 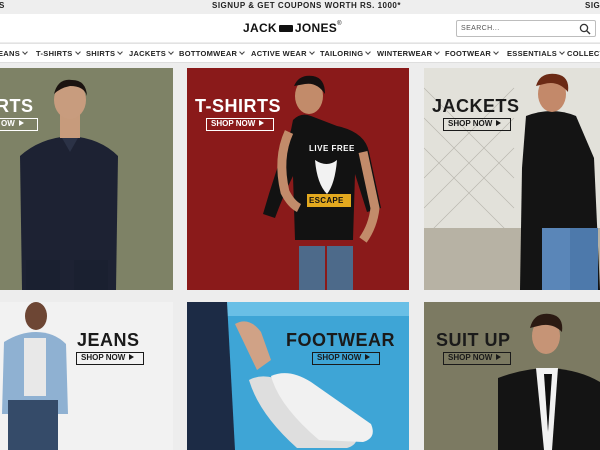 I want to click on jeans-model-image, so click(x=86, y=376).